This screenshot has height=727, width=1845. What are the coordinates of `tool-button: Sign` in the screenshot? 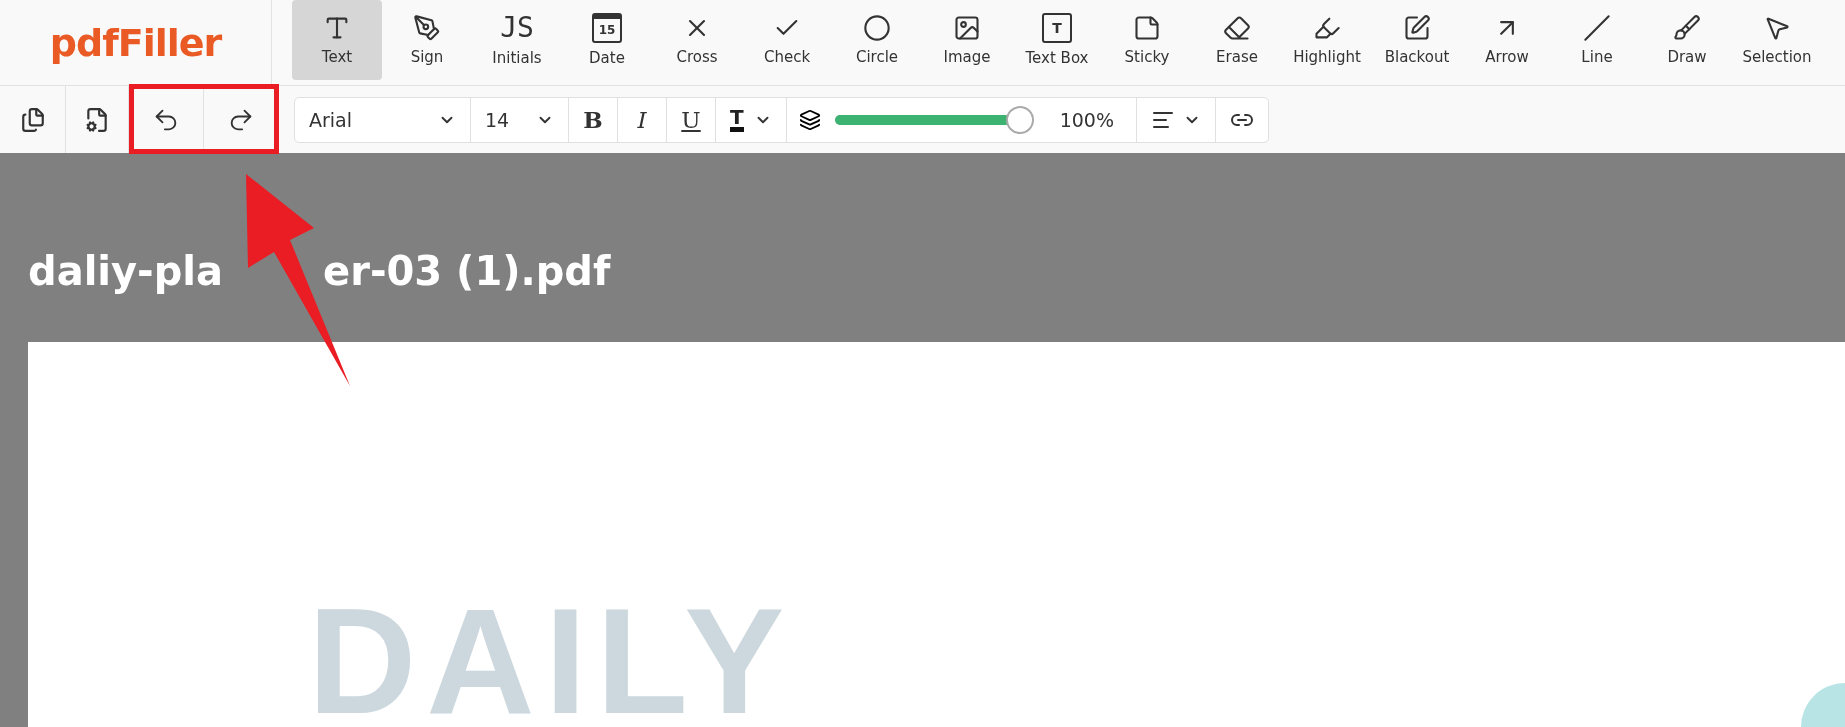 It's located at (427, 40).